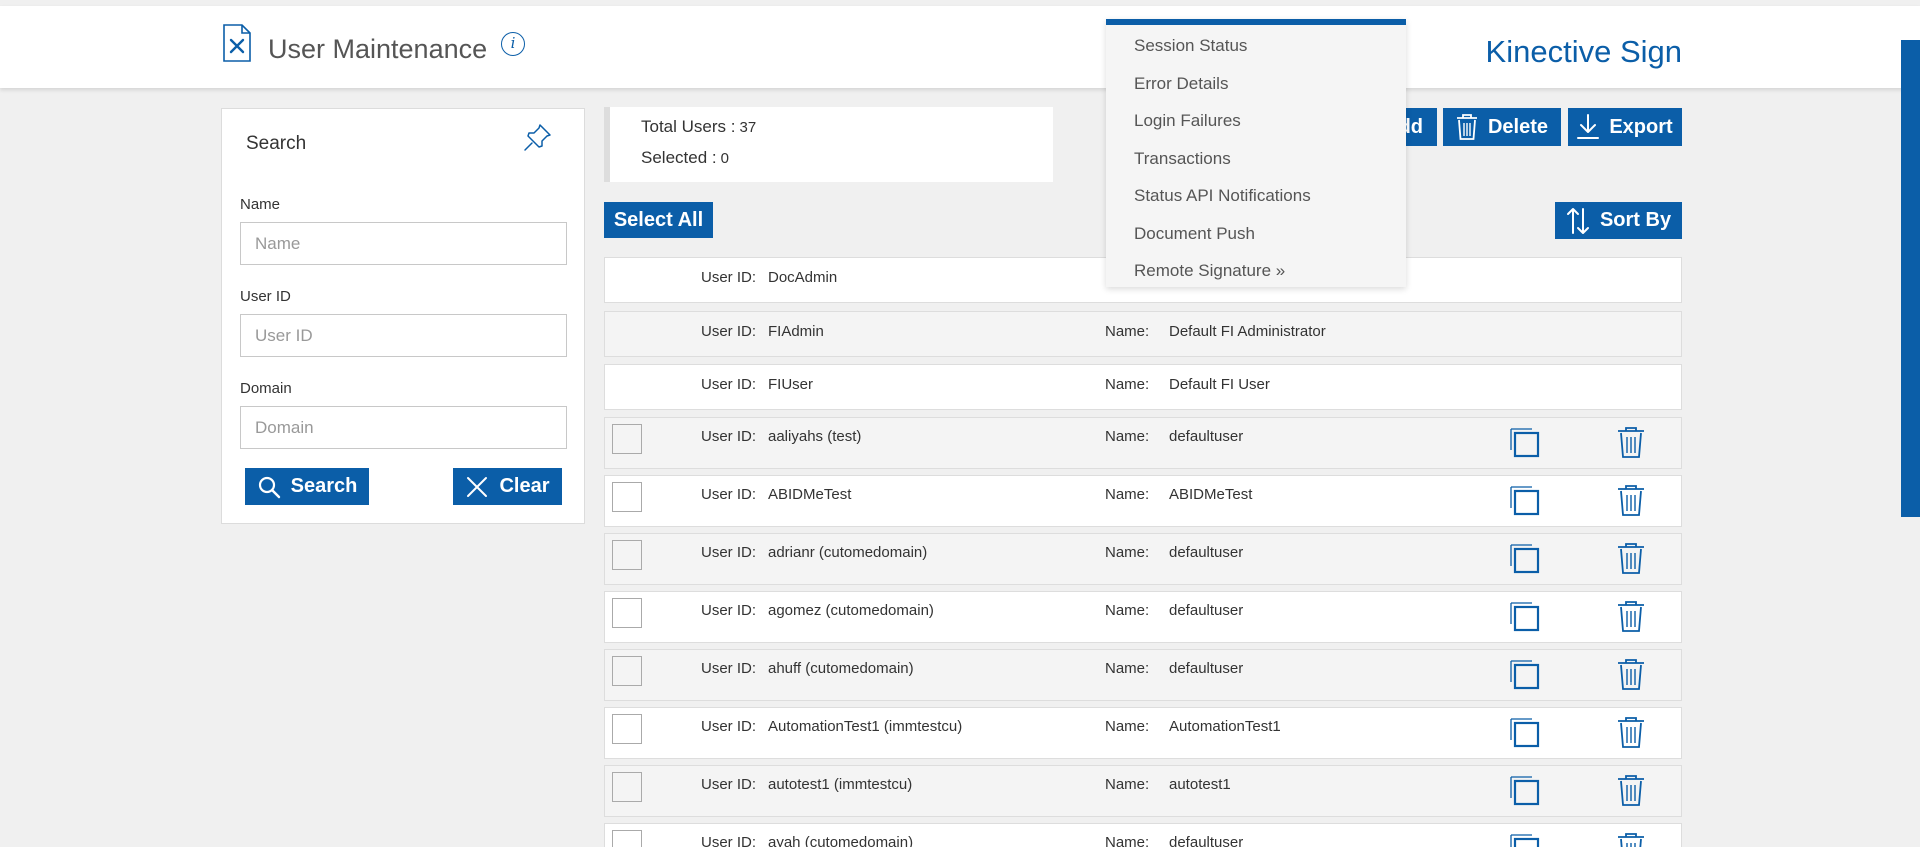 This screenshot has width=1920, height=847. Describe the element at coordinates (828, 144) in the screenshot. I see `user-summary: Total Users :37 Selected :0` at that location.